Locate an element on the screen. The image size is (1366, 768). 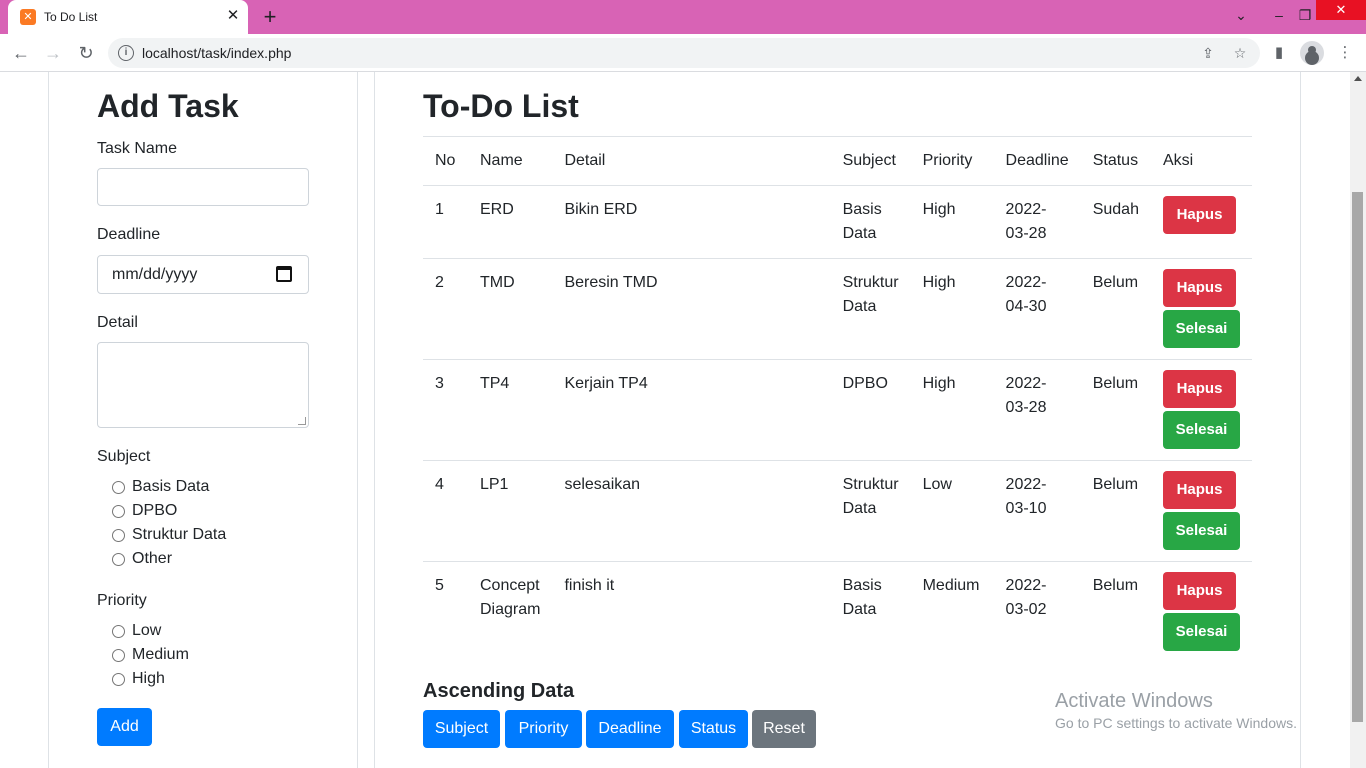
reset-button: Reset is located at coordinates (784, 729).